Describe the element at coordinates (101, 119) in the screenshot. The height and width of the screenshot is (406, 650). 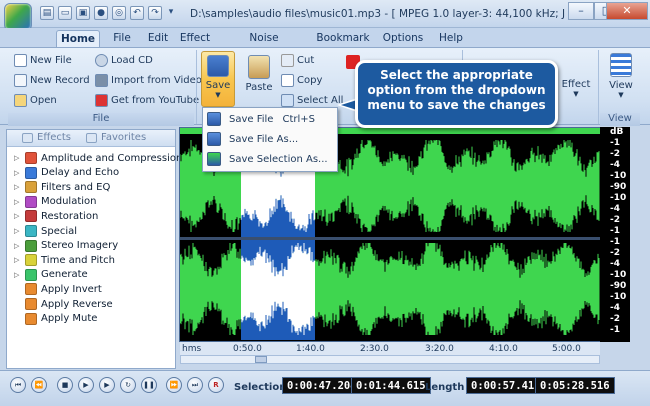
I see `file-group-label: File` at that location.